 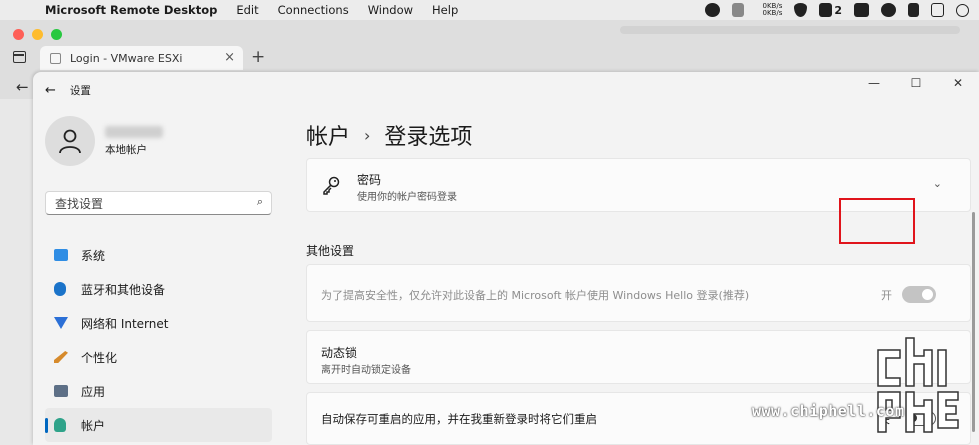 I want to click on database-icon, so click(x=861, y=10).